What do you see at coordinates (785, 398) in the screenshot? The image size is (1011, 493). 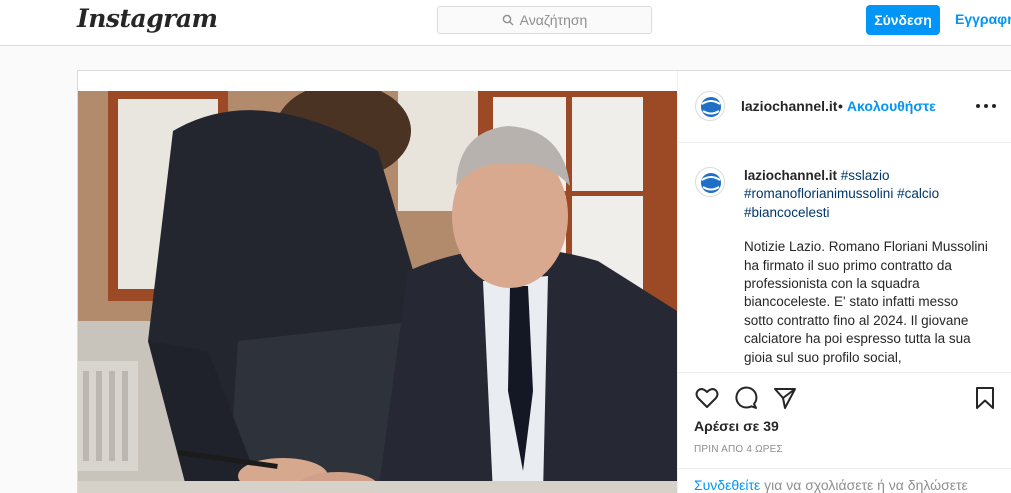 I see `share-icon` at bounding box center [785, 398].